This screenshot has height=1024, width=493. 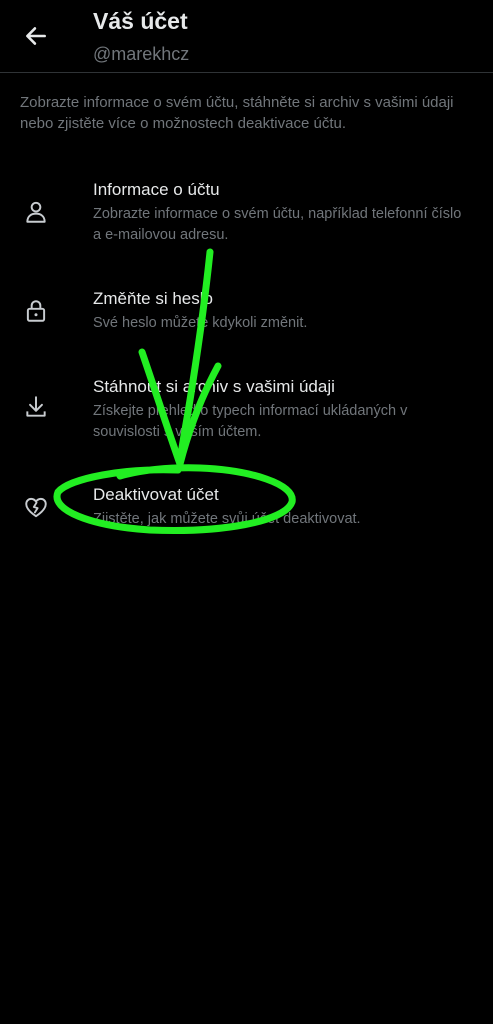 I want to click on person-icon, so click(x=36, y=212).